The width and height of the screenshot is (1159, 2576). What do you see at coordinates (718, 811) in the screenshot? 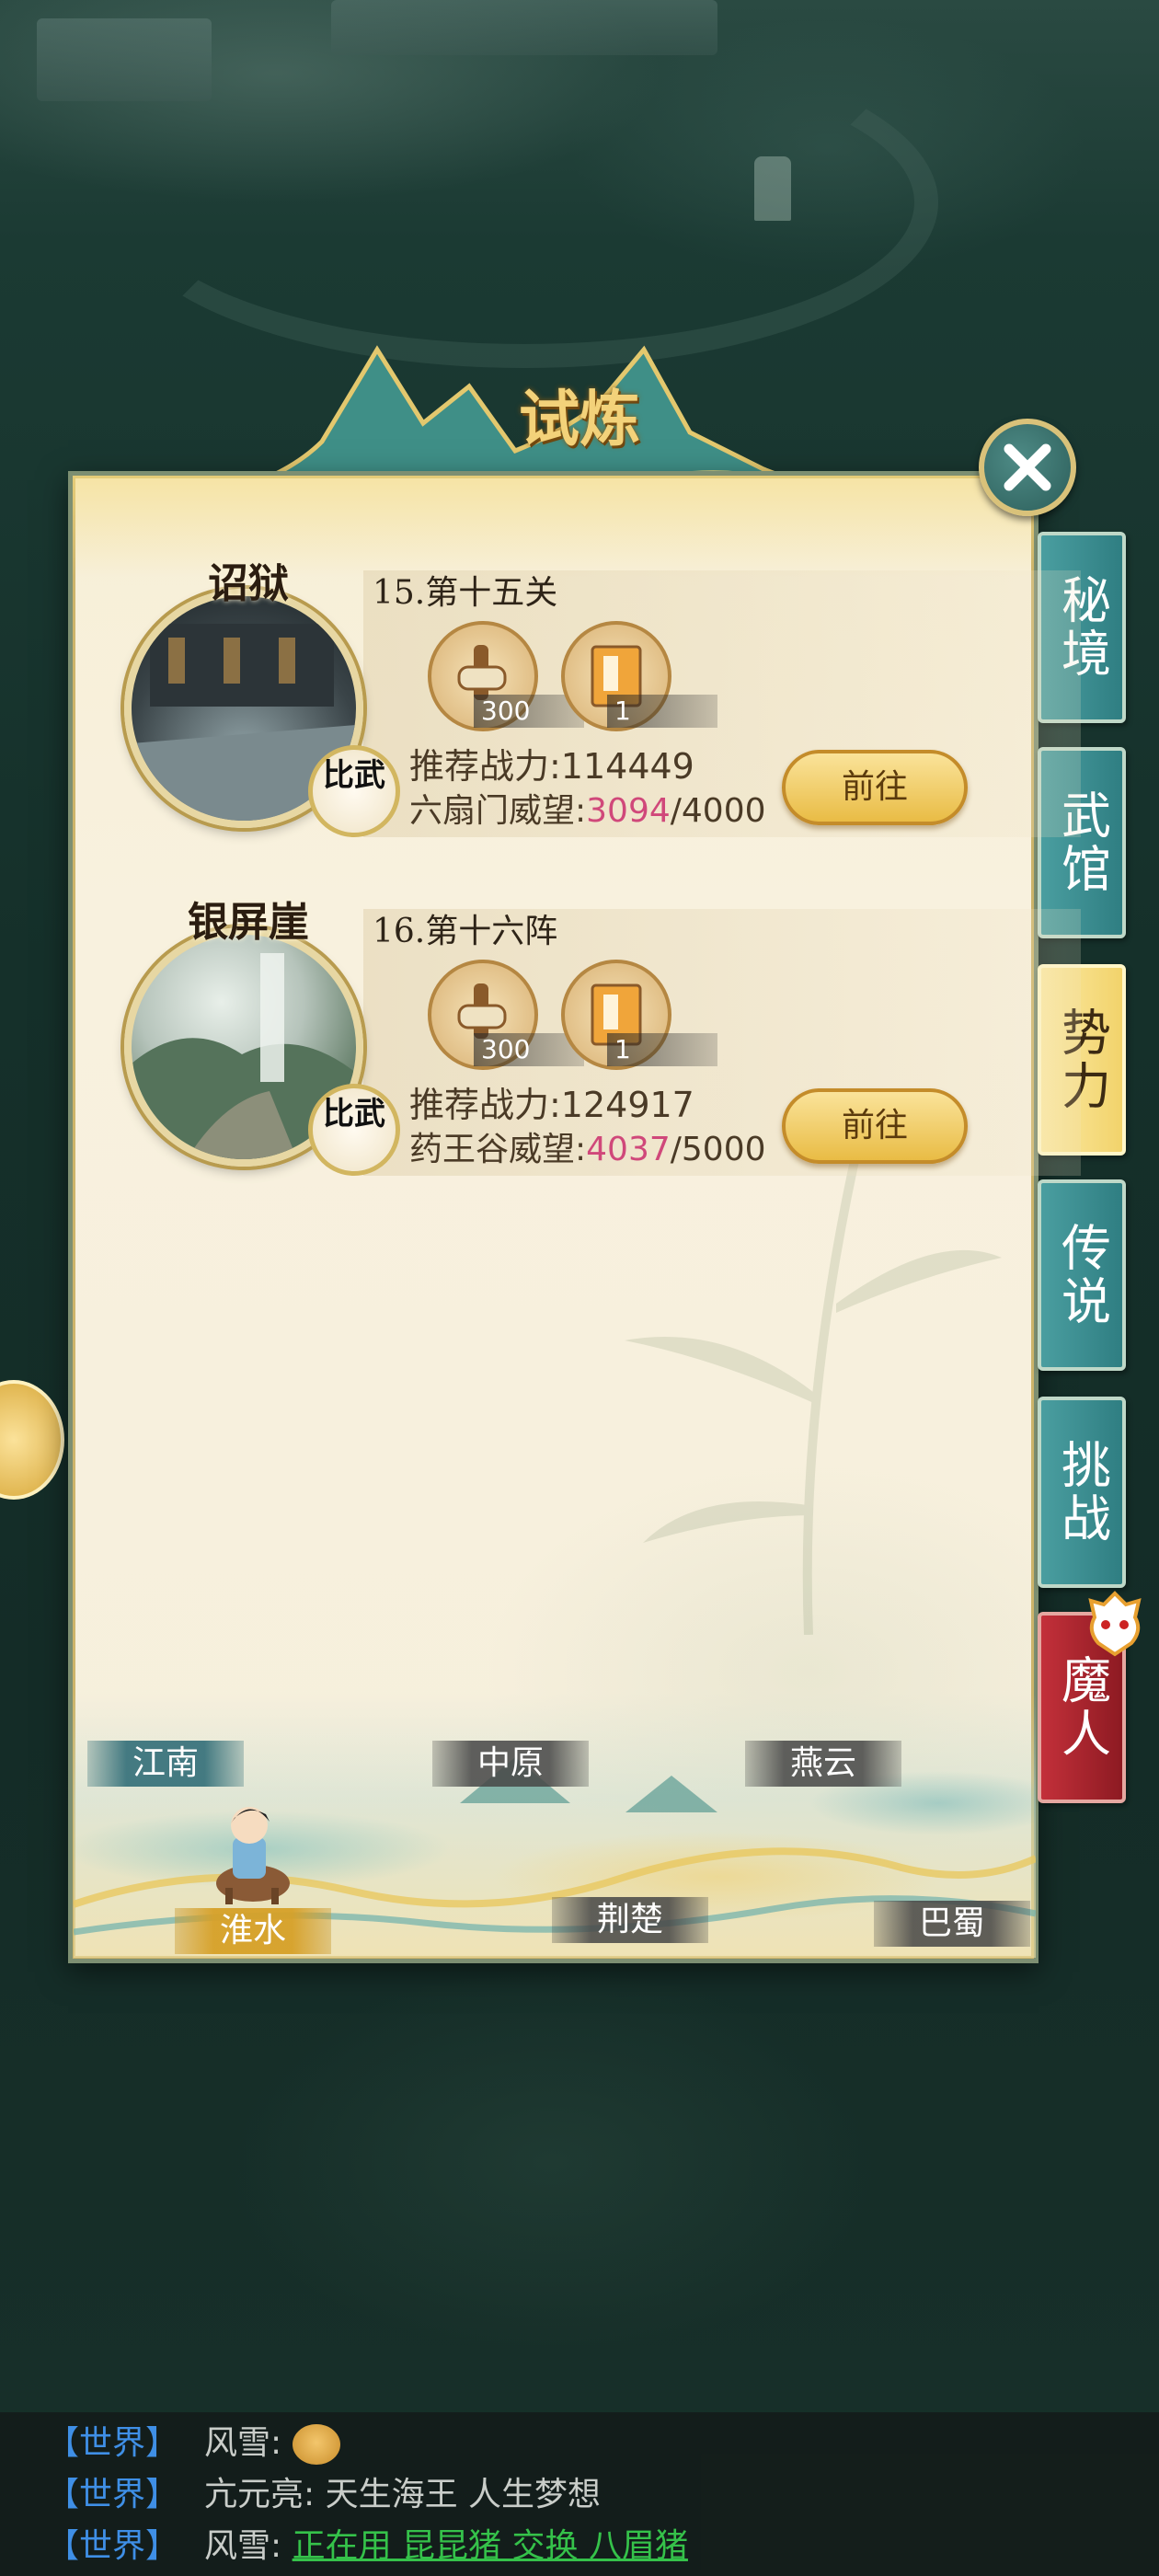
I see `reputation-max: /4000` at bounding box center [718, 811].